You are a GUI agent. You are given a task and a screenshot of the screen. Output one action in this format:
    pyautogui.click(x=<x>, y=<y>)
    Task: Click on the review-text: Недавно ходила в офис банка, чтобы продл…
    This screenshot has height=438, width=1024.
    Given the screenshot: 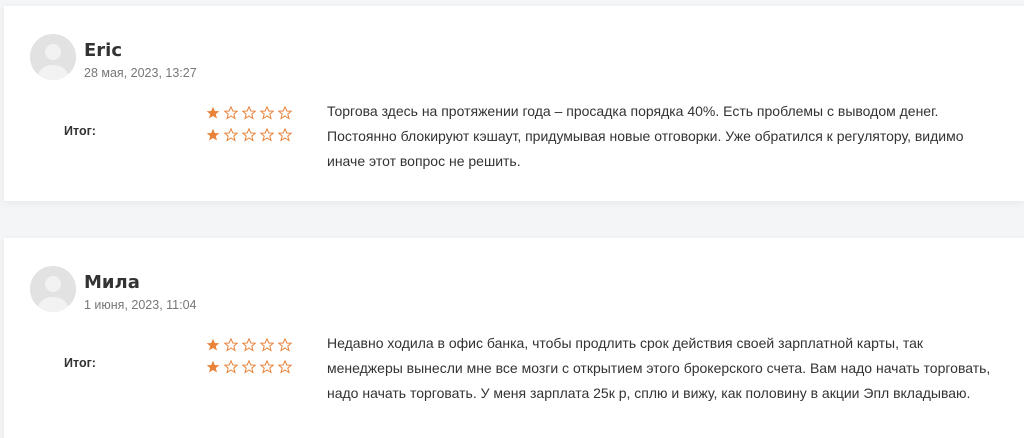 What is the action you would take?
    pyautogui.click(x=659, y=368)
    